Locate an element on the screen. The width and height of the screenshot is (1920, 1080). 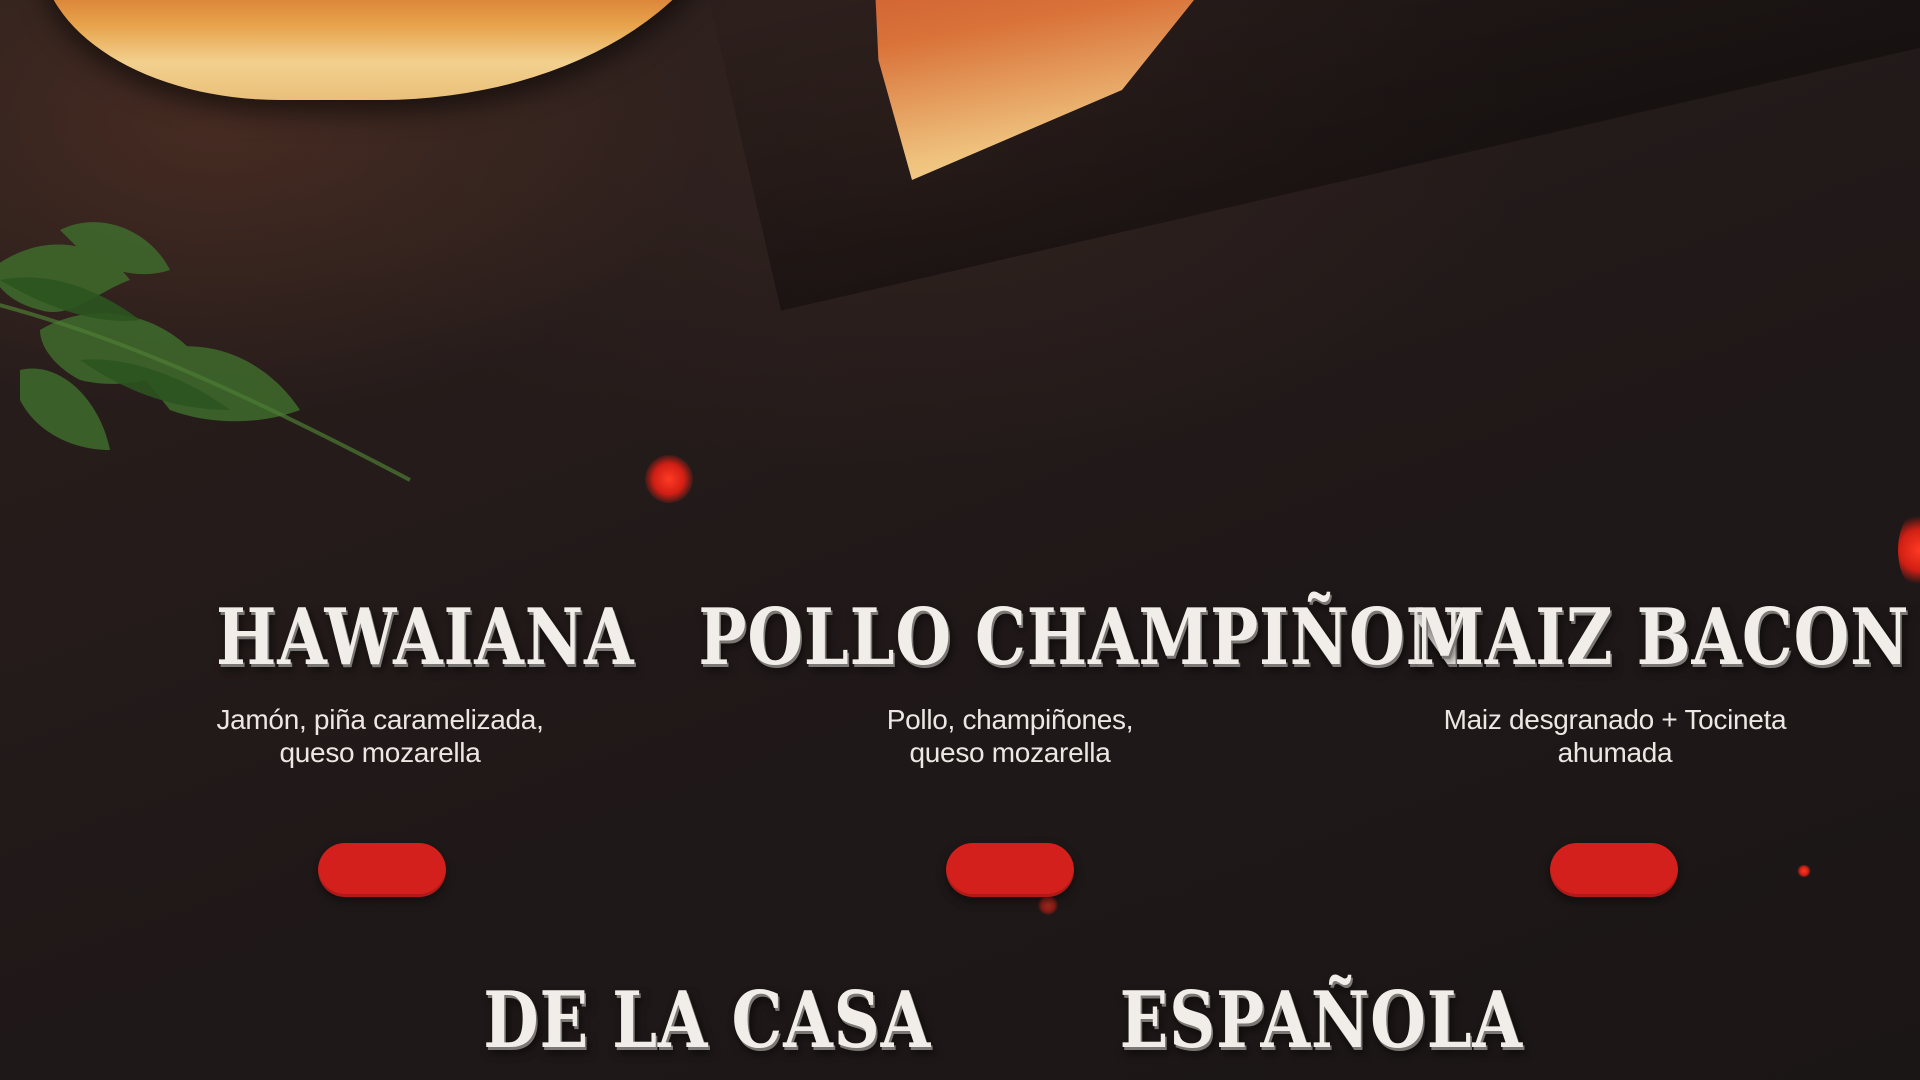
pizza-title-espanola: ESPAÑOLA is located at coordinates (1321, 1020).